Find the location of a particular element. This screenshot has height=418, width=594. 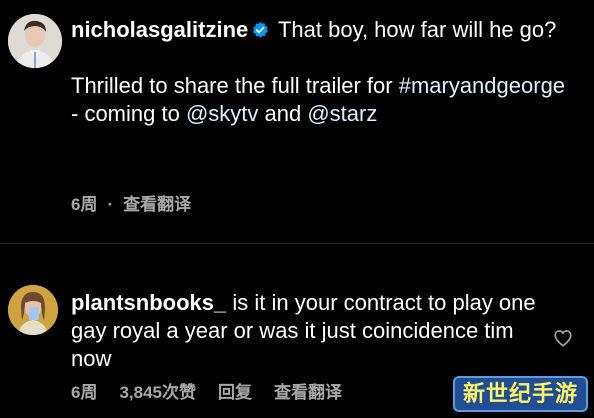

reply-username: plantsnbooks_ is located at coordinates (148, 302).